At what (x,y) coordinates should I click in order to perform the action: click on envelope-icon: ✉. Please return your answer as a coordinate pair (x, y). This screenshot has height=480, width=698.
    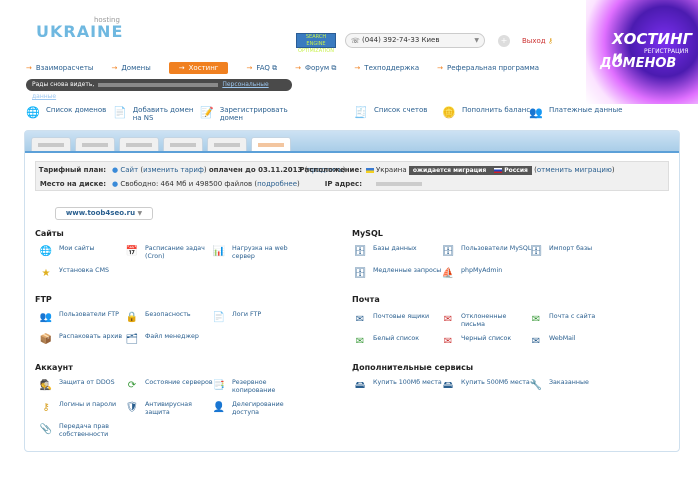
    Looking at the image, I should click on (360, 319).